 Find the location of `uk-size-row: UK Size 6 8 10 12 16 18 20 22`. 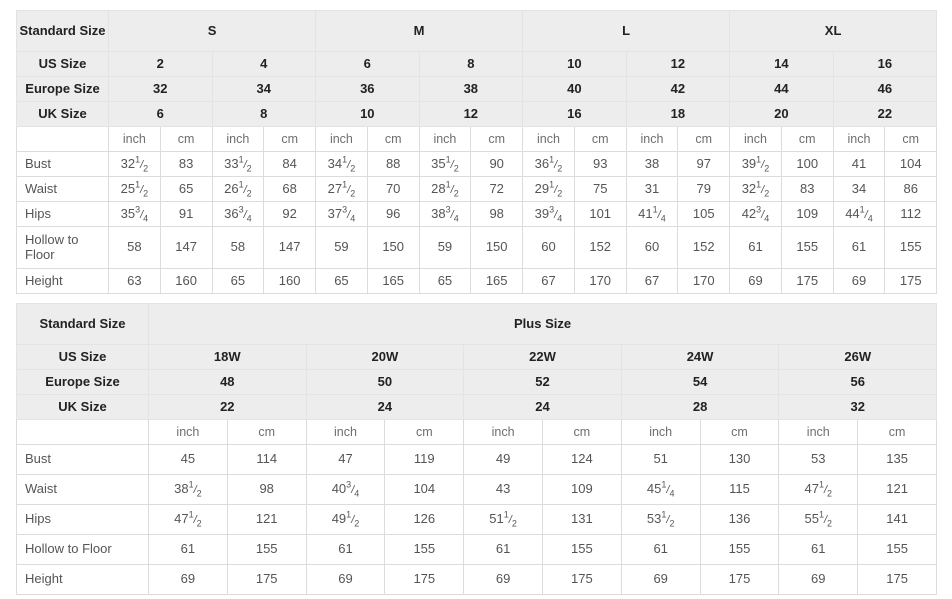

uk-size-row: UK Size 6 8 10 12 16 18 20 22 is located at coordinates (477, 114).